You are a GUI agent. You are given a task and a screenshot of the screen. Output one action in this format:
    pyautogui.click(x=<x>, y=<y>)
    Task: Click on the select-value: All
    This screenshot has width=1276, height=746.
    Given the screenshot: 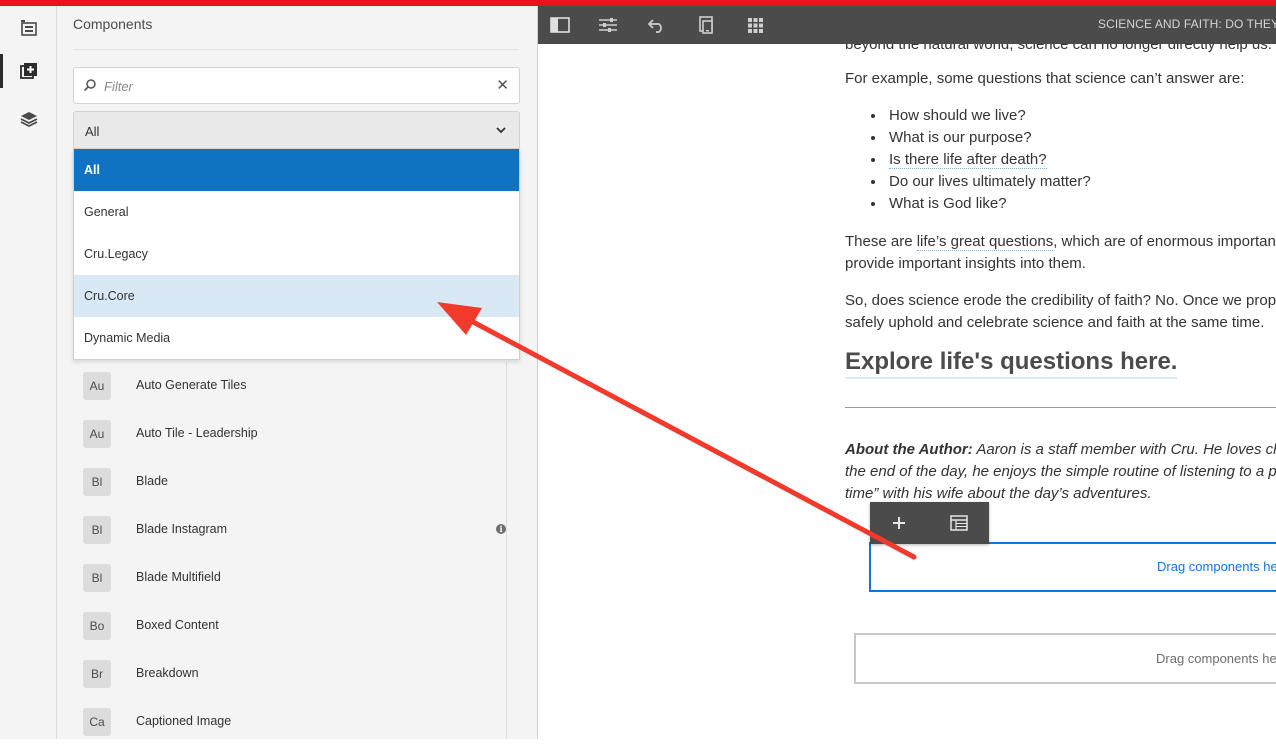 What is the action you would take?
    pyautogui.click(x=92, y=131)
    